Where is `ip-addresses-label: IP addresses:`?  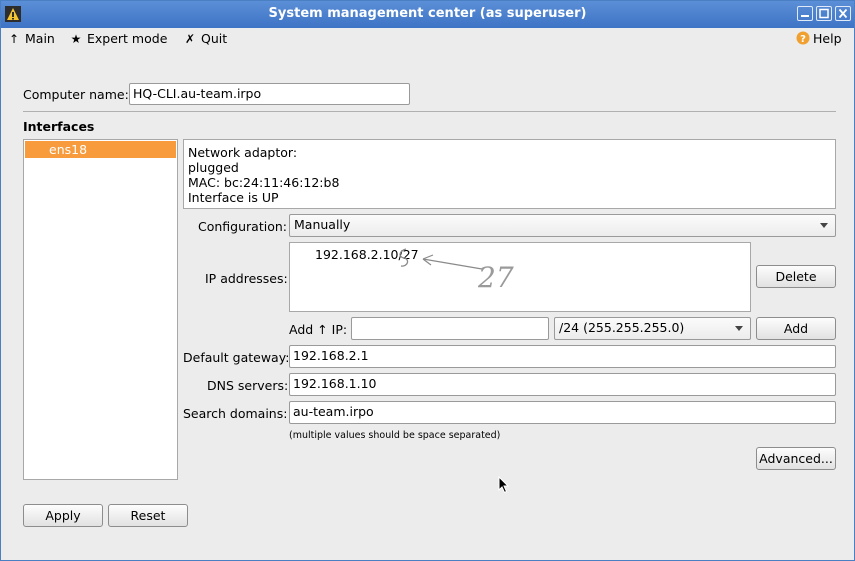 ip-addresses-label: IP addresses: is located at coordinates (246, 278).